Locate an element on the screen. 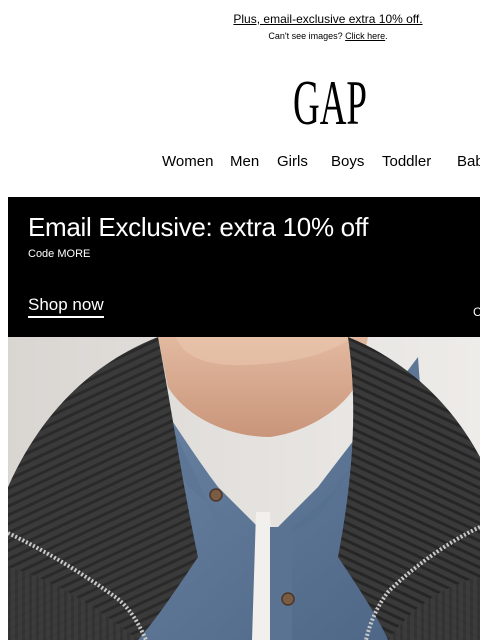 This screenshot has height=640, width=480. nav-item-women: Women is located at coordinates (187, 162).